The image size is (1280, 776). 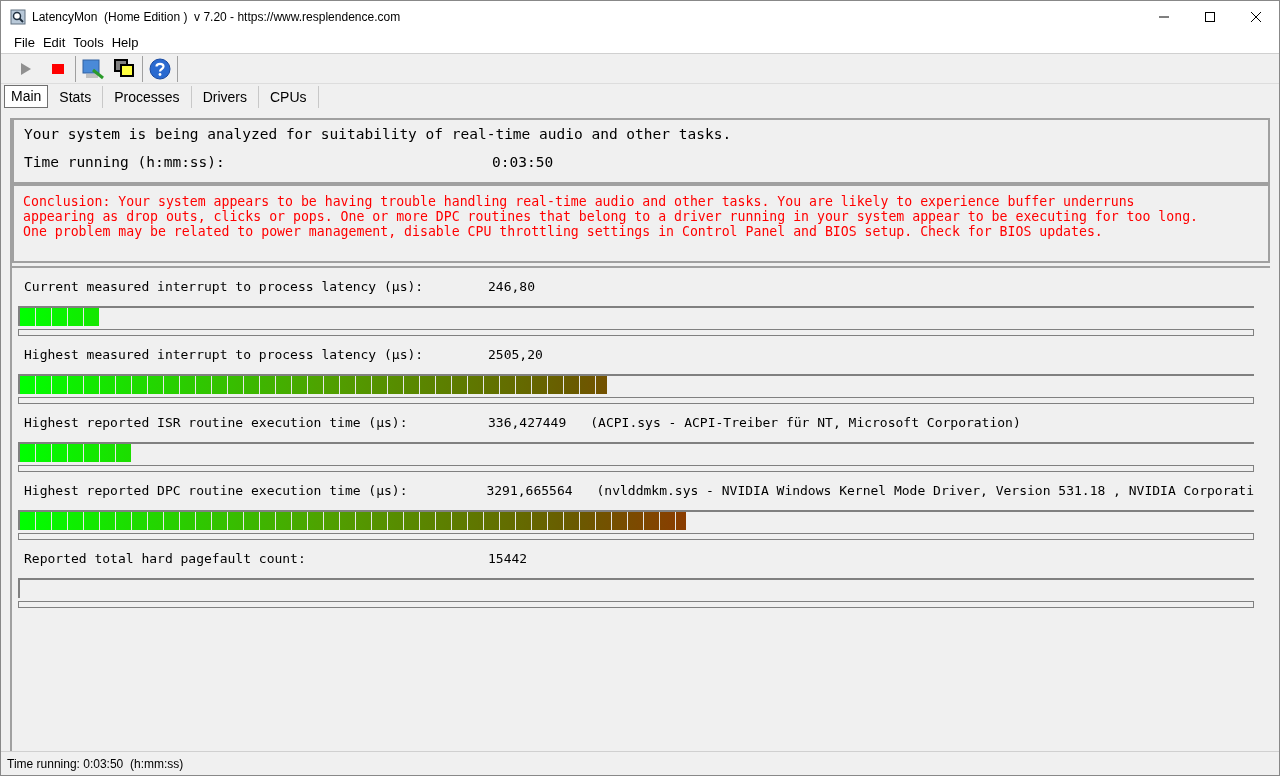 I want to click on tab: CPUs, so click(x=288, y=97).